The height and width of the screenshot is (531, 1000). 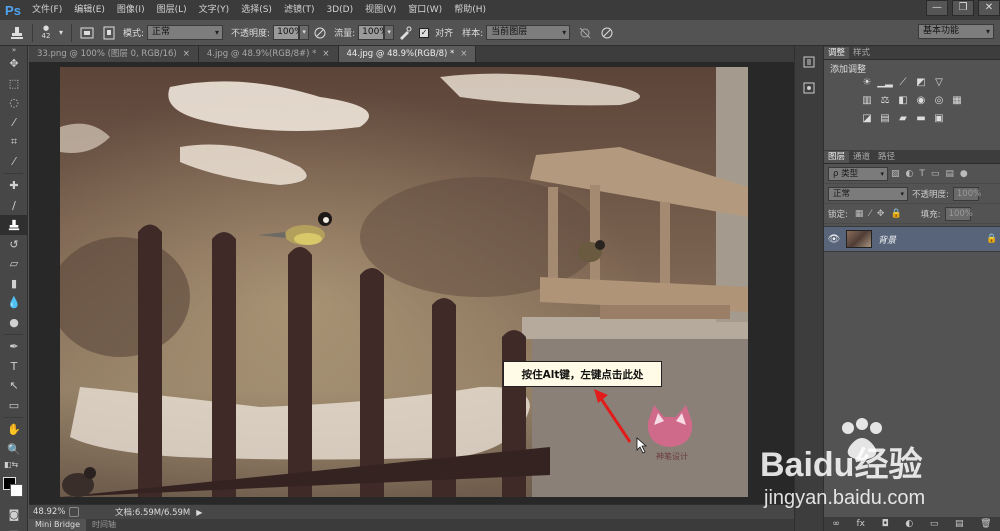 I want to click on hand-tool-icon: ✋, so click(x=14, y=430).